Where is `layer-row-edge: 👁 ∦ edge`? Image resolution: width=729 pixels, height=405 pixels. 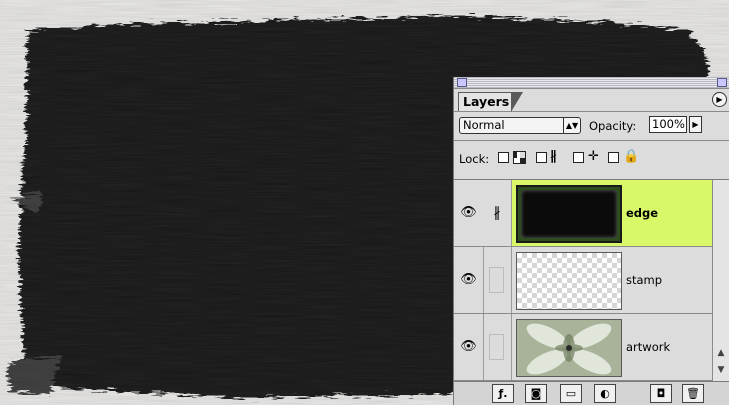 layer-row-edge: 👁 ∦ edge is located at coordinates (583, 213).